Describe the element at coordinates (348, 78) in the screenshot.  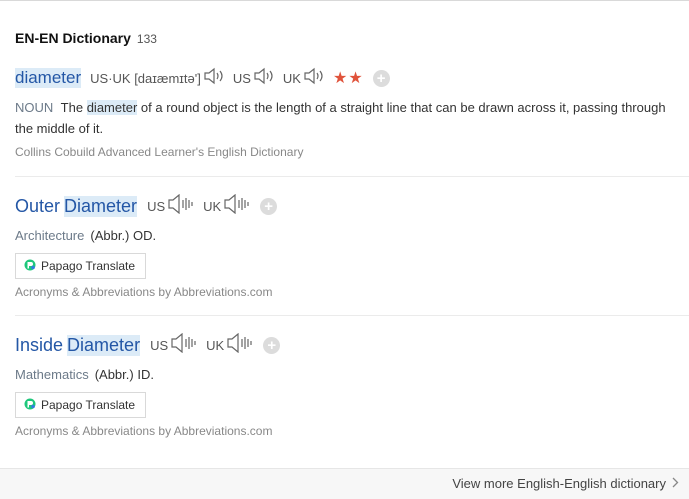
I see `frequency-stars: ★★` at that location.